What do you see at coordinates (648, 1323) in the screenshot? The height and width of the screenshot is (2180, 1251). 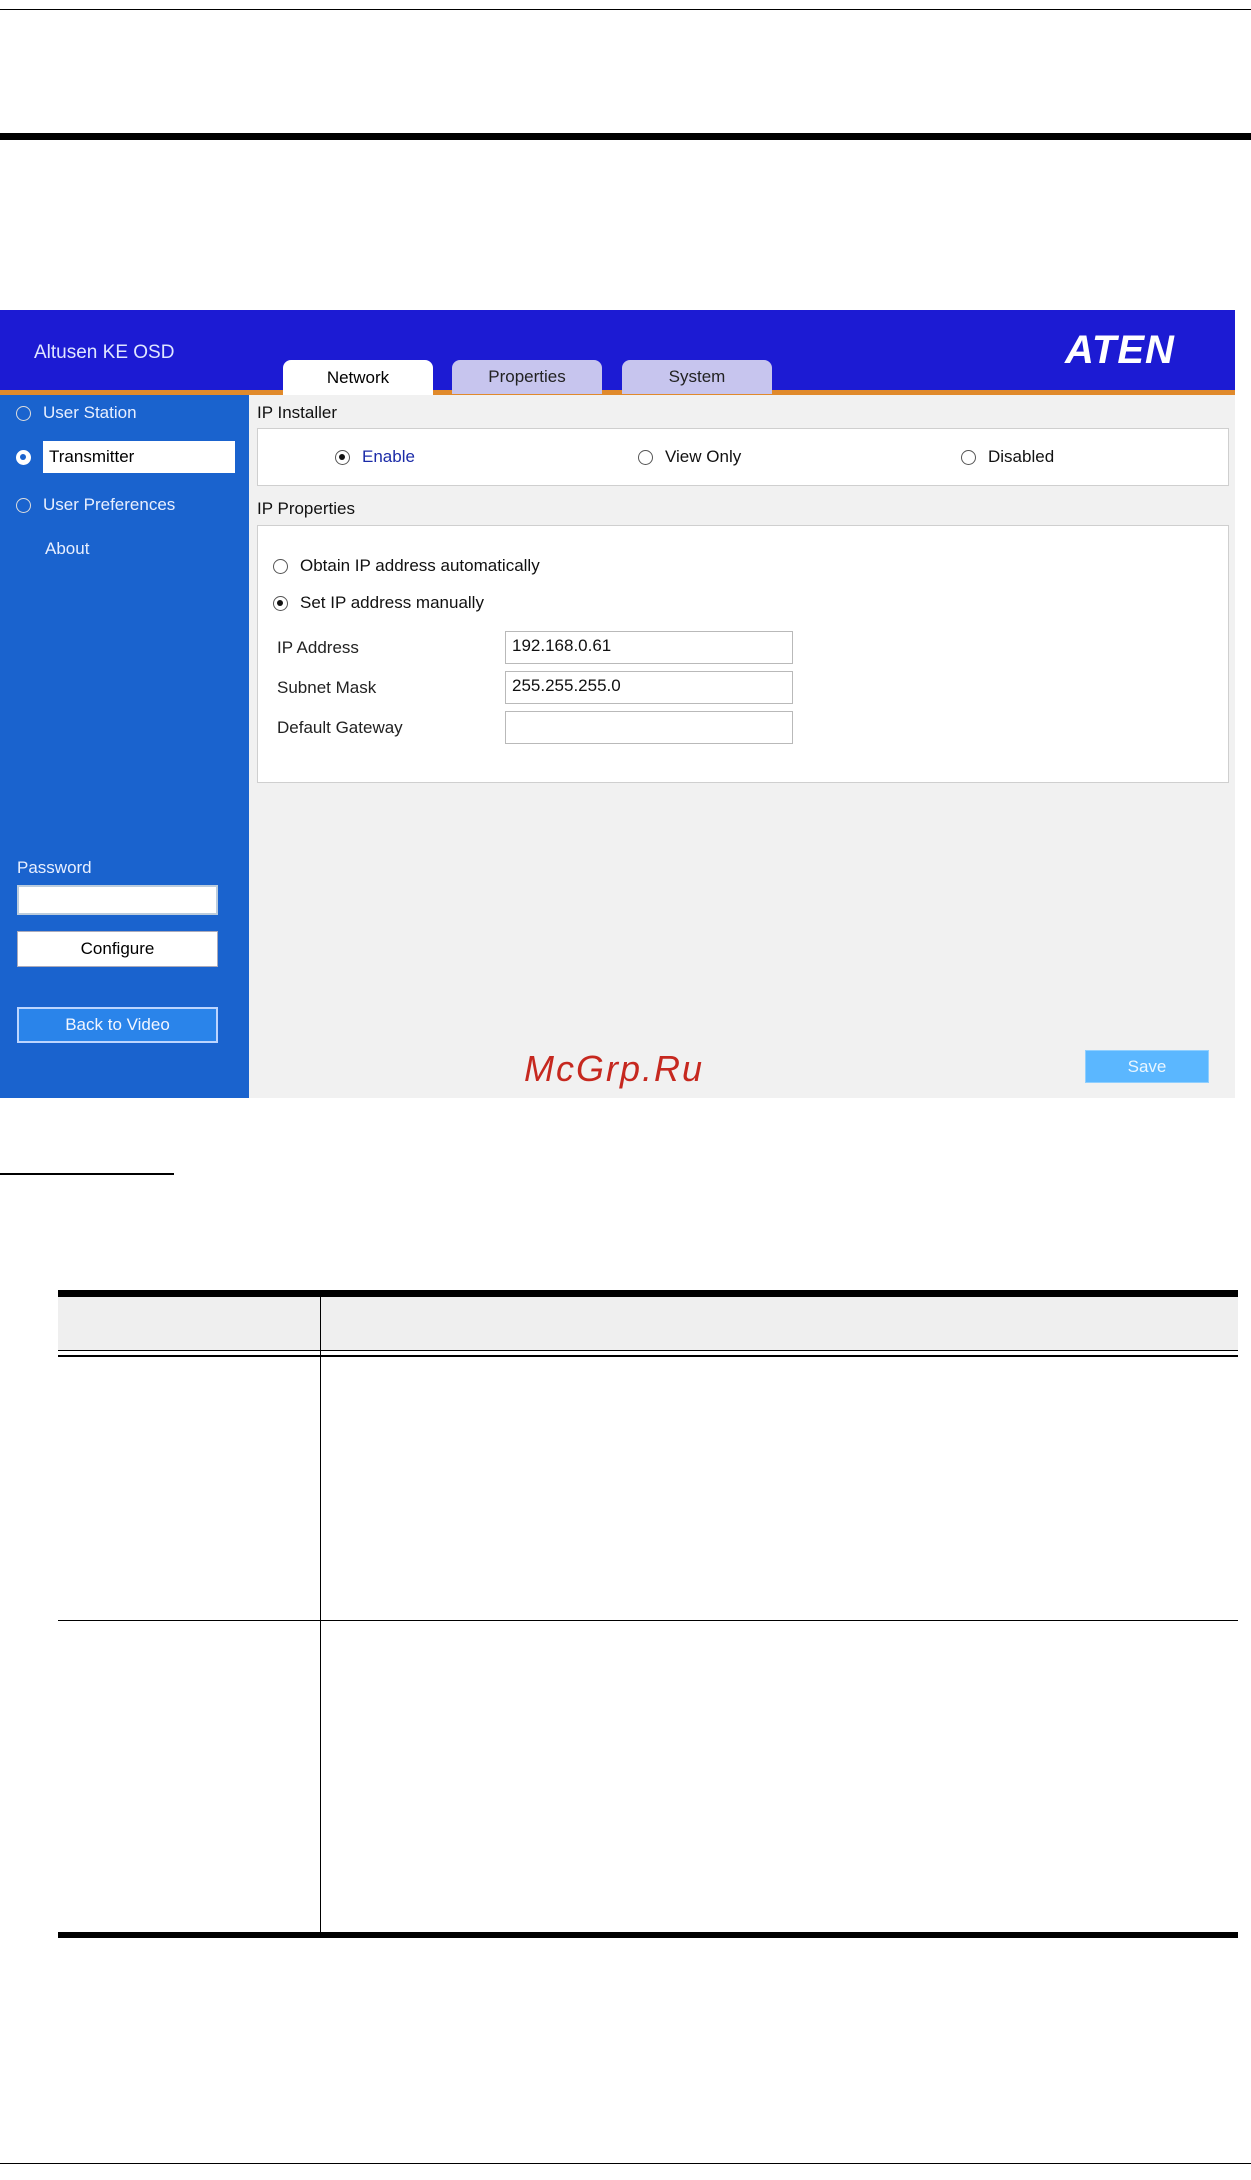 I see `table-header-row` at bounding box center [648, 1323].